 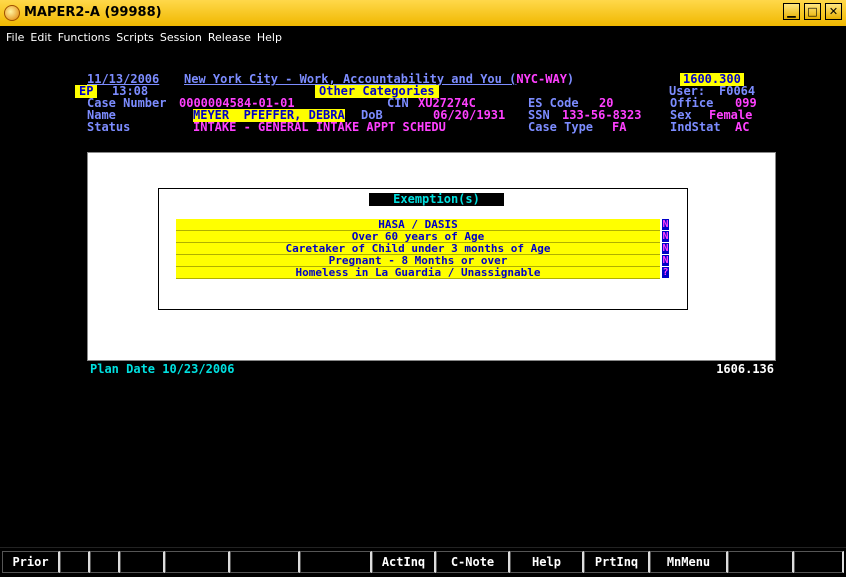 What do you see at coordinates (473, 562) in the screenshot?
I see `fkey-c-note: C-Note` at bounding box center [473, 562].